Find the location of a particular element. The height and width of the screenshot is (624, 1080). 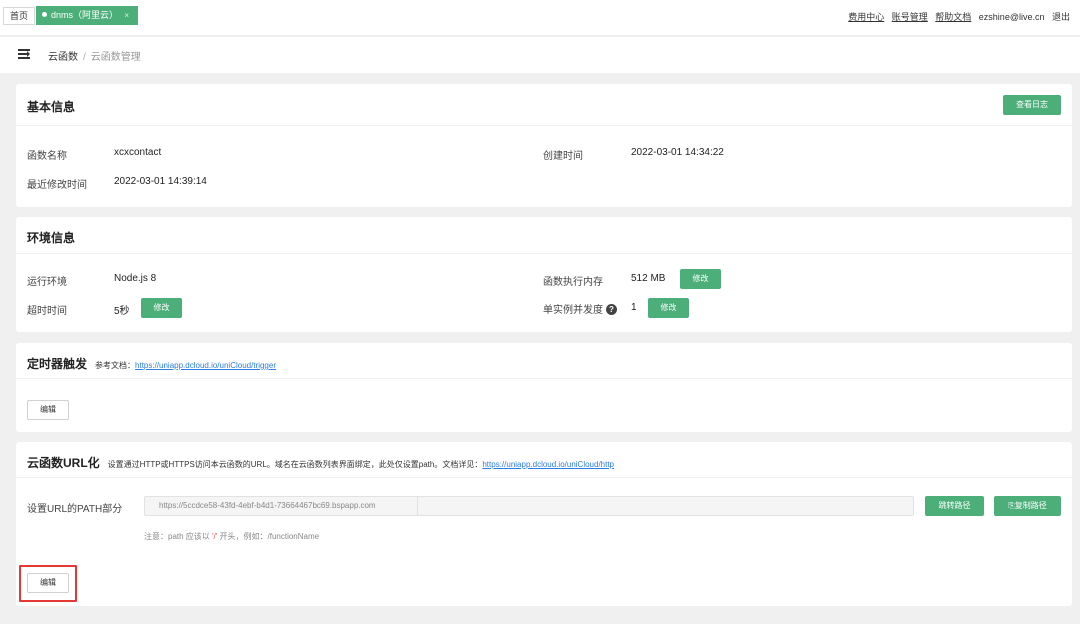

runtime-label: 运行环境 is located at coordinates (47, 282).